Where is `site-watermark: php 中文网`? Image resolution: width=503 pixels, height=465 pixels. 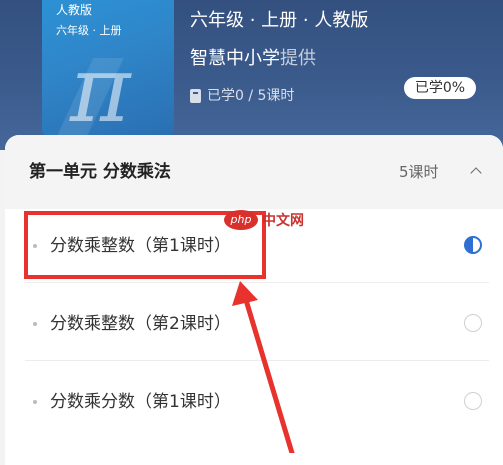 site-watermark: php 中文网 is located at coordinates (264, 220).